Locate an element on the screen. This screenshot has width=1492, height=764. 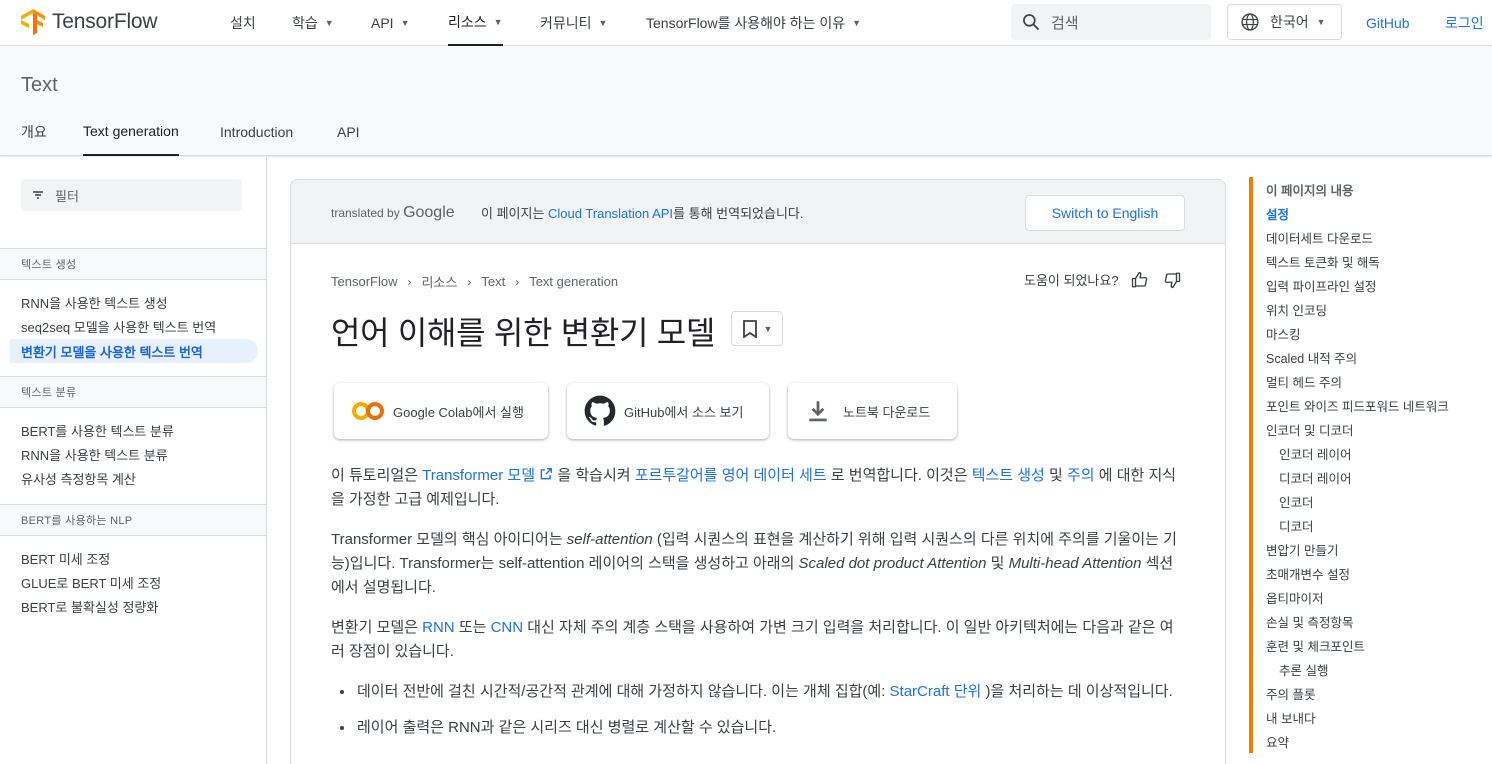
nav-api: API ▼ is located at coordinates (390, 23).